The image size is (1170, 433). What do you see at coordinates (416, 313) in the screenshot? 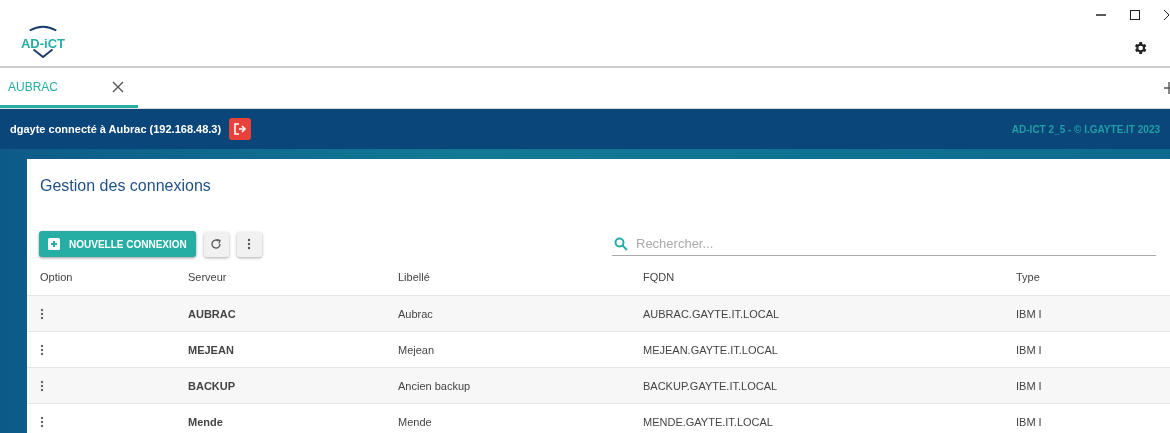
I see `table-cell-text: Aubrac` at bounding box center [416, 313].